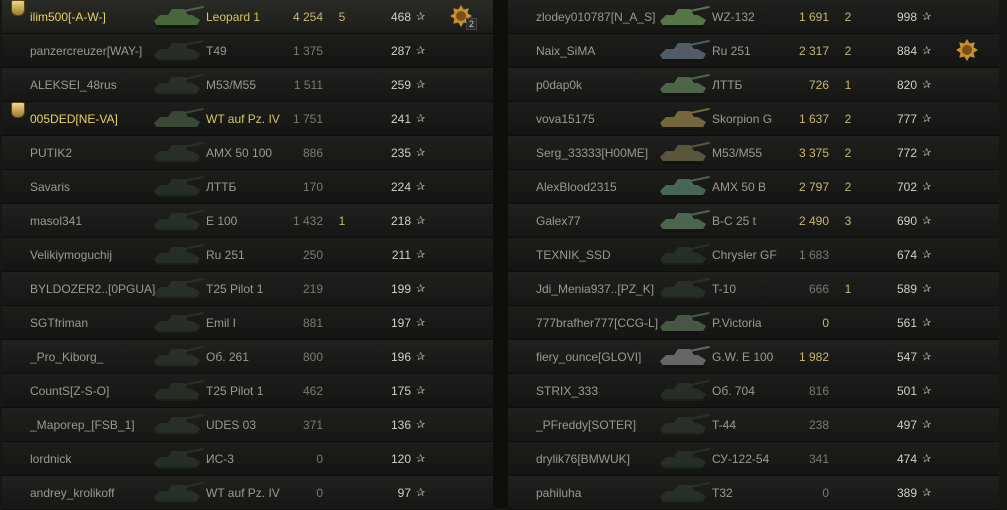 The width and height of the screenshot is (1007, 510). Describe the element at coordinates (247, 85) in the screenshot. I see `player-row: ALEKSEI_48rus M53/M55 1 511 259 ✰` at that location.